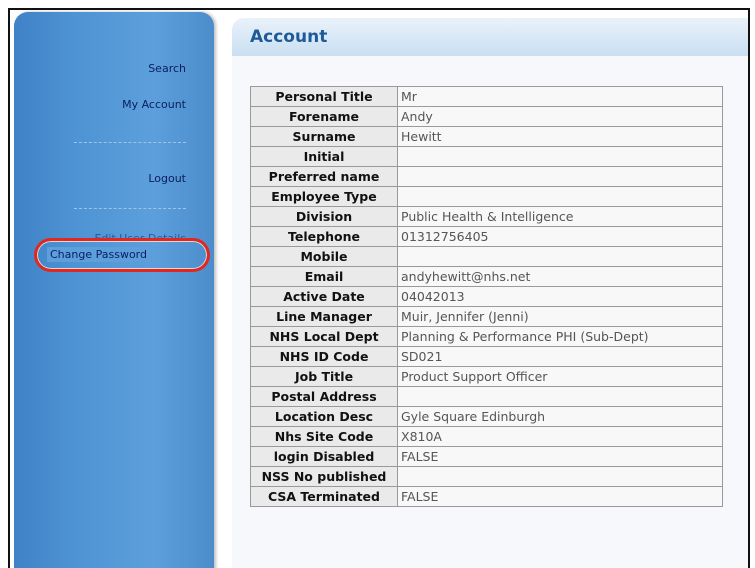  I want to click on table-row: NSS No published, so click(486, 476).